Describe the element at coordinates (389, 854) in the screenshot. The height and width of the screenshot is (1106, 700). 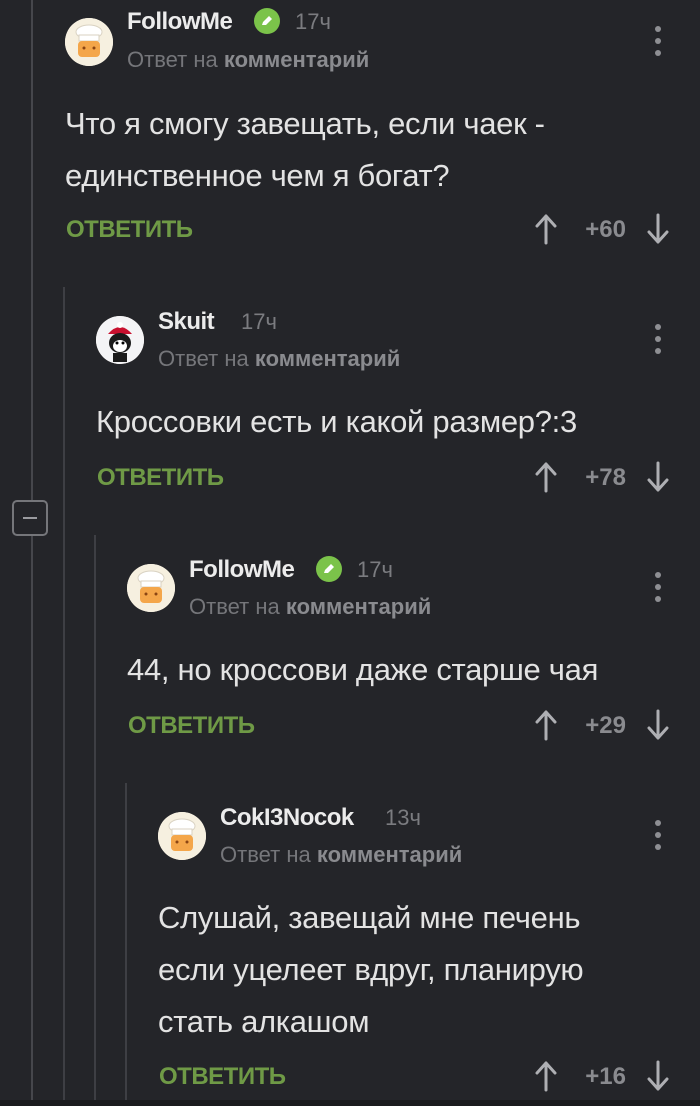
I see `reply-to-target: комментарий` at that location.